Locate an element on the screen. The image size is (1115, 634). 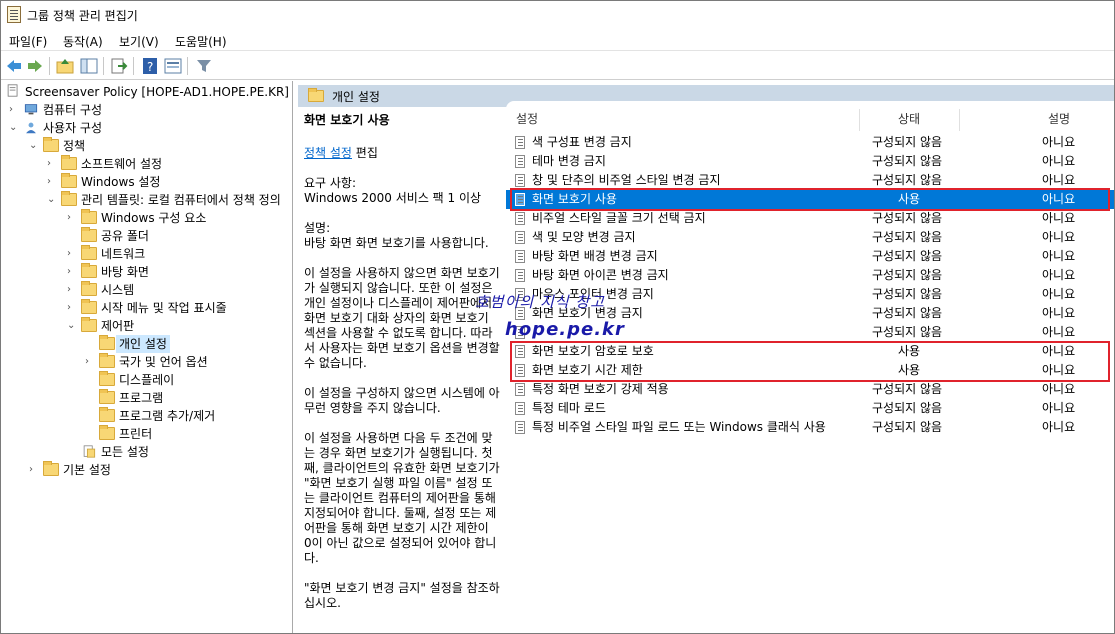
description-label: 설명: is located at coordinates (317, 228).